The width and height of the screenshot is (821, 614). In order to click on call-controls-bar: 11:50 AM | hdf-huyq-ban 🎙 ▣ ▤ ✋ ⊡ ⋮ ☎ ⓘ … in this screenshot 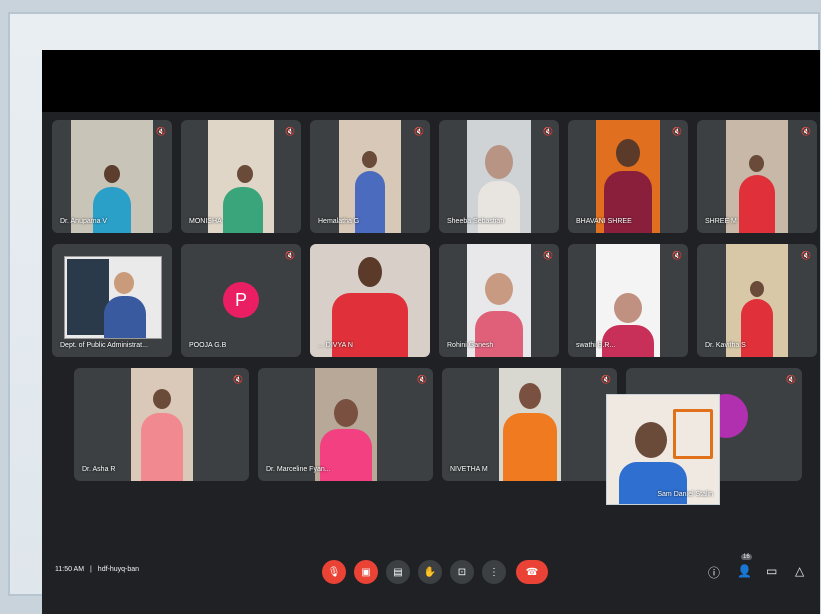, I will do `click(431, 583)`.